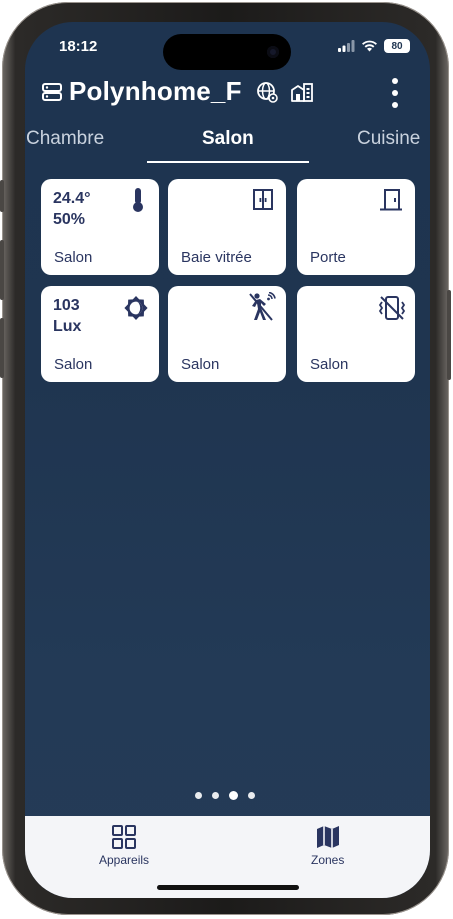  What do you see at coordinates (273, 52) in the screenshot?
I see `front-camera` at bounding box center [273, 52].